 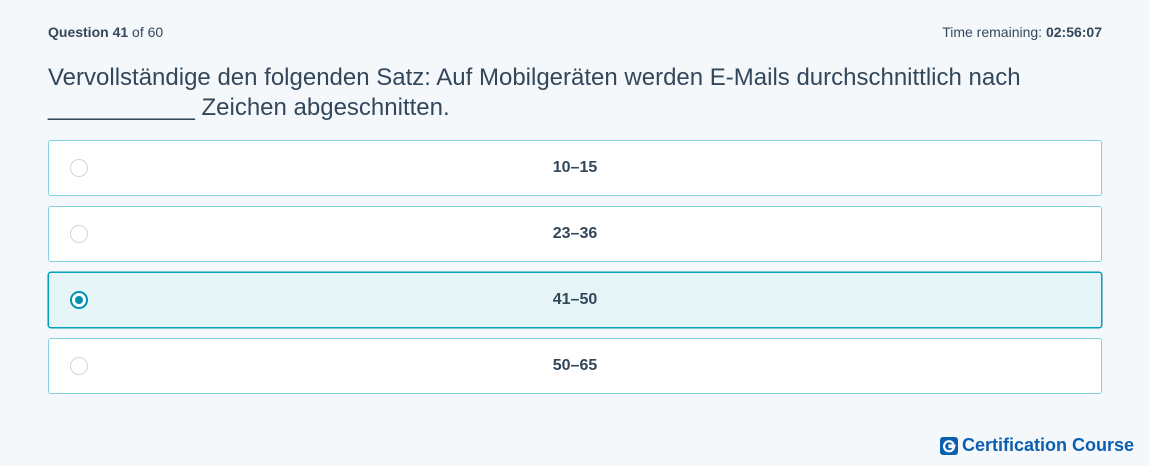 I want to click on answer-option-label: 10–15, so click(x=575, y=167).